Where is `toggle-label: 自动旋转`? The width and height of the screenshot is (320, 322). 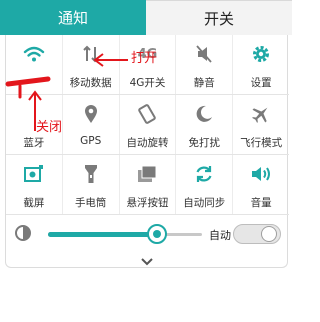 toggle-label: 自动旋转 is located at coordinates (147, 143).